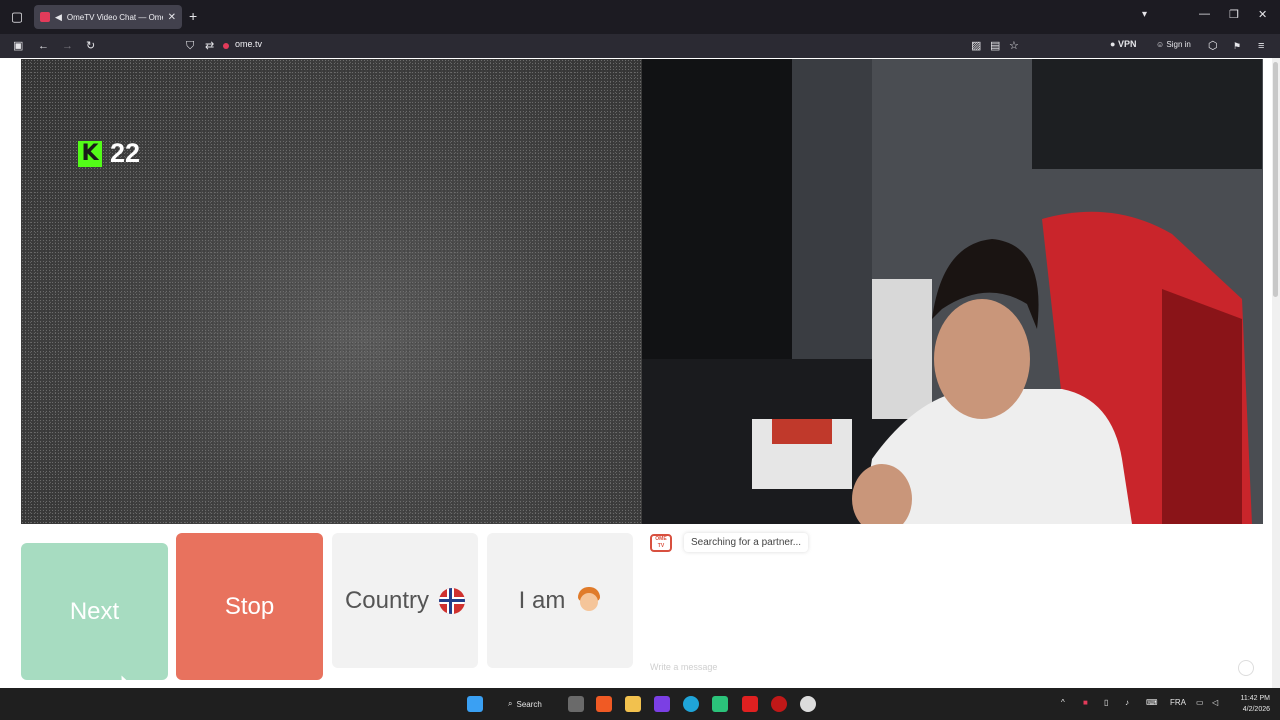 The height and width of the screenshot is (720, 1280). Describe the element at coordinates (1178, 702) in the screenshot. I see `language-indicator: FRA` at that location.